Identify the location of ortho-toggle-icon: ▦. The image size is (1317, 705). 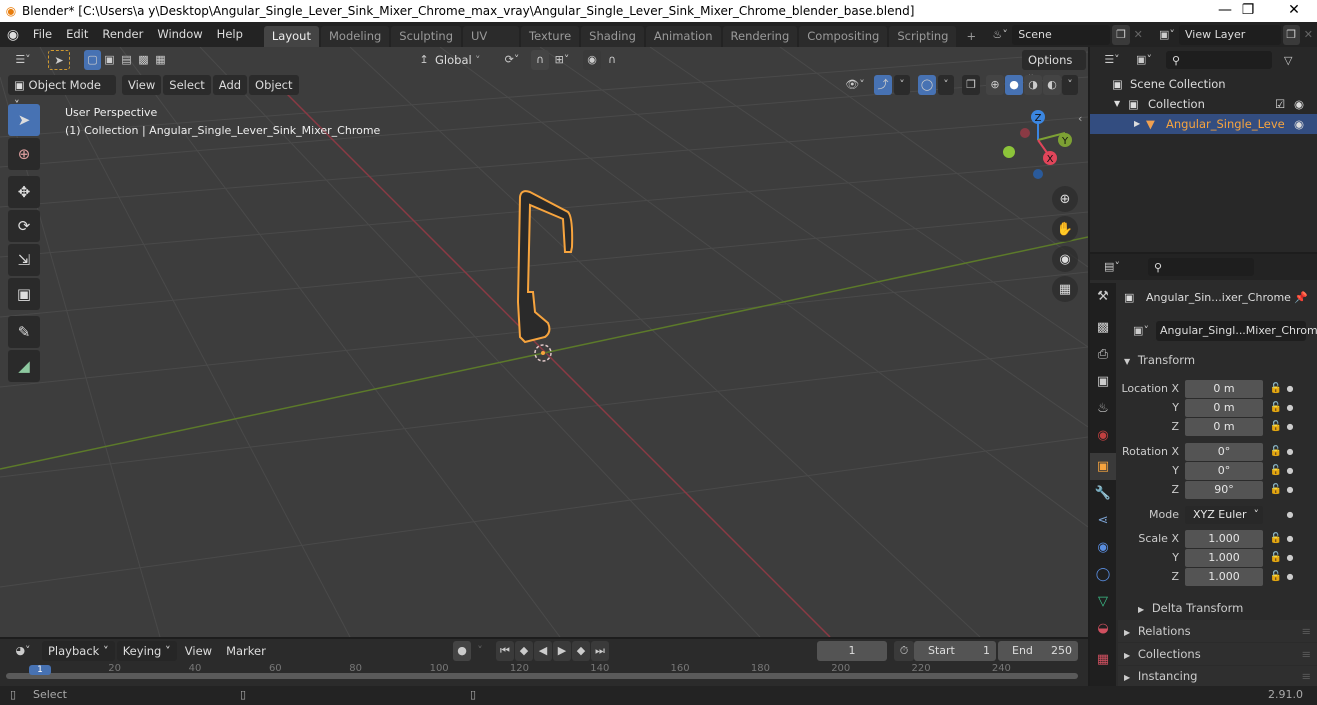
(1065, 289).